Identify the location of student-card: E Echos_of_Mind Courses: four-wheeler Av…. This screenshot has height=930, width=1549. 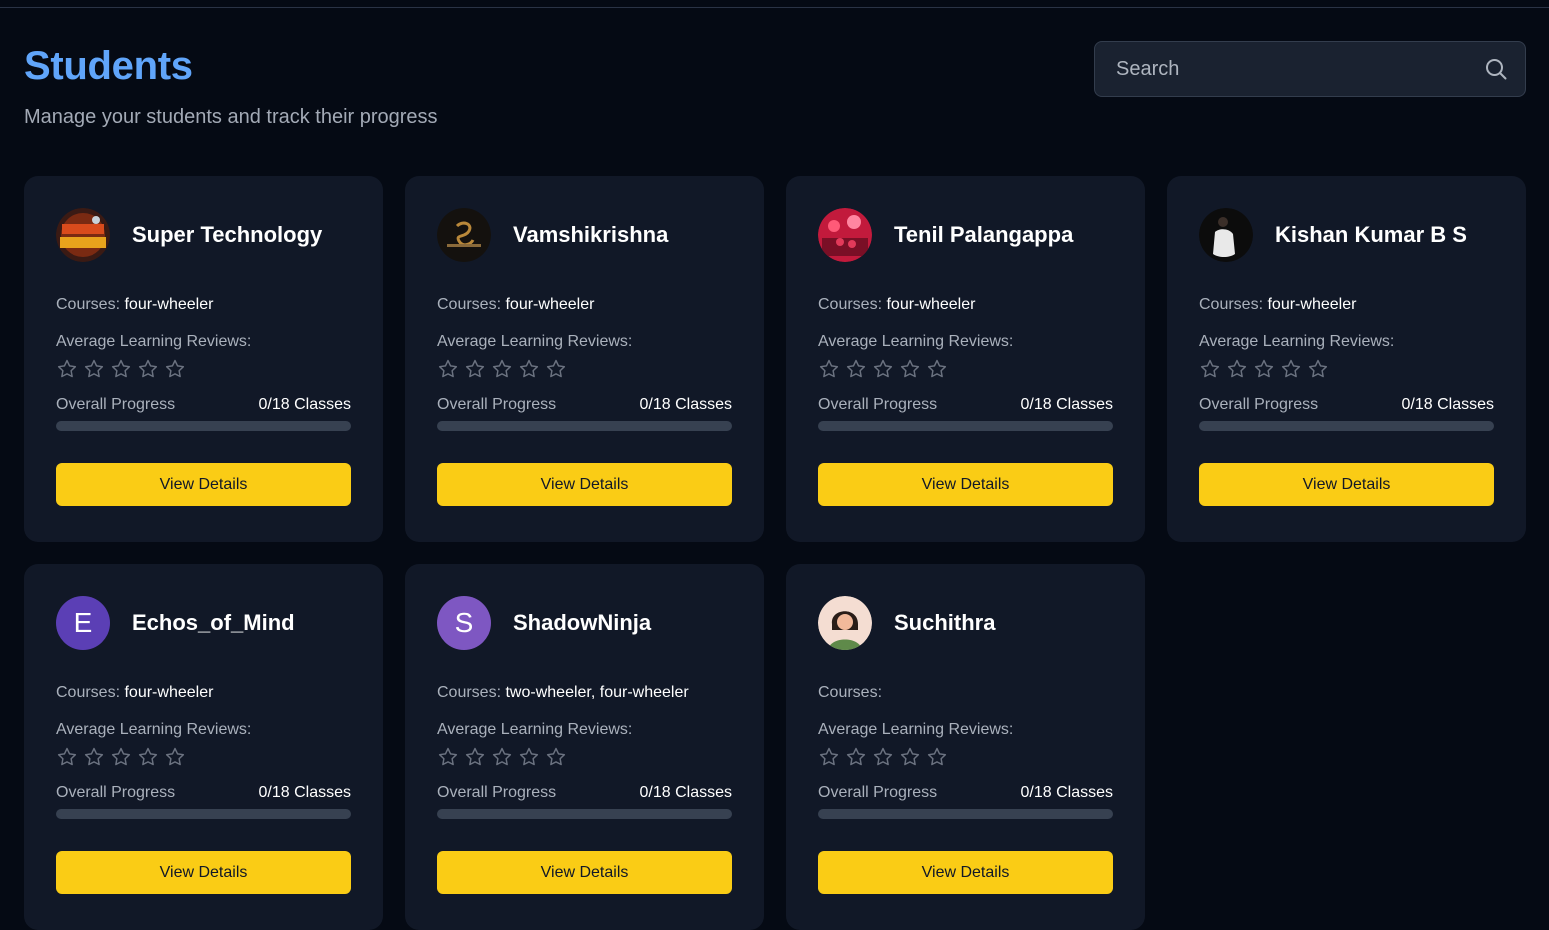
(203, 747).